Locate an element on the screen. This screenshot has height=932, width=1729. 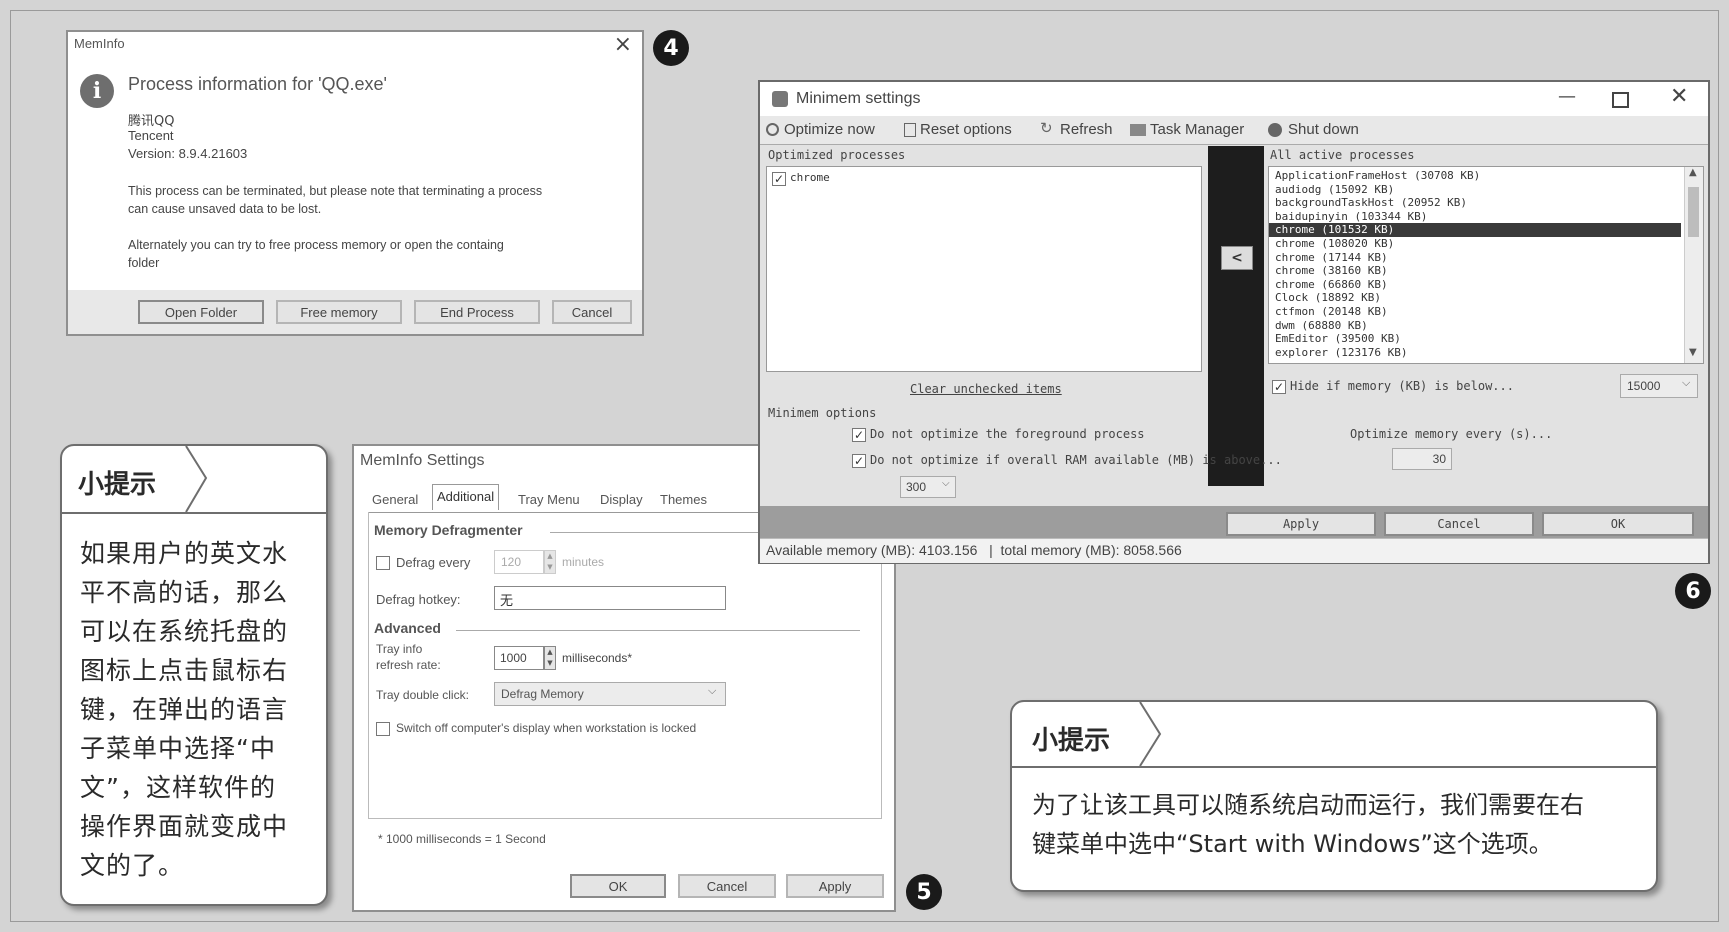
switch-off-display-checkbox is located at coordinates (383, 729).